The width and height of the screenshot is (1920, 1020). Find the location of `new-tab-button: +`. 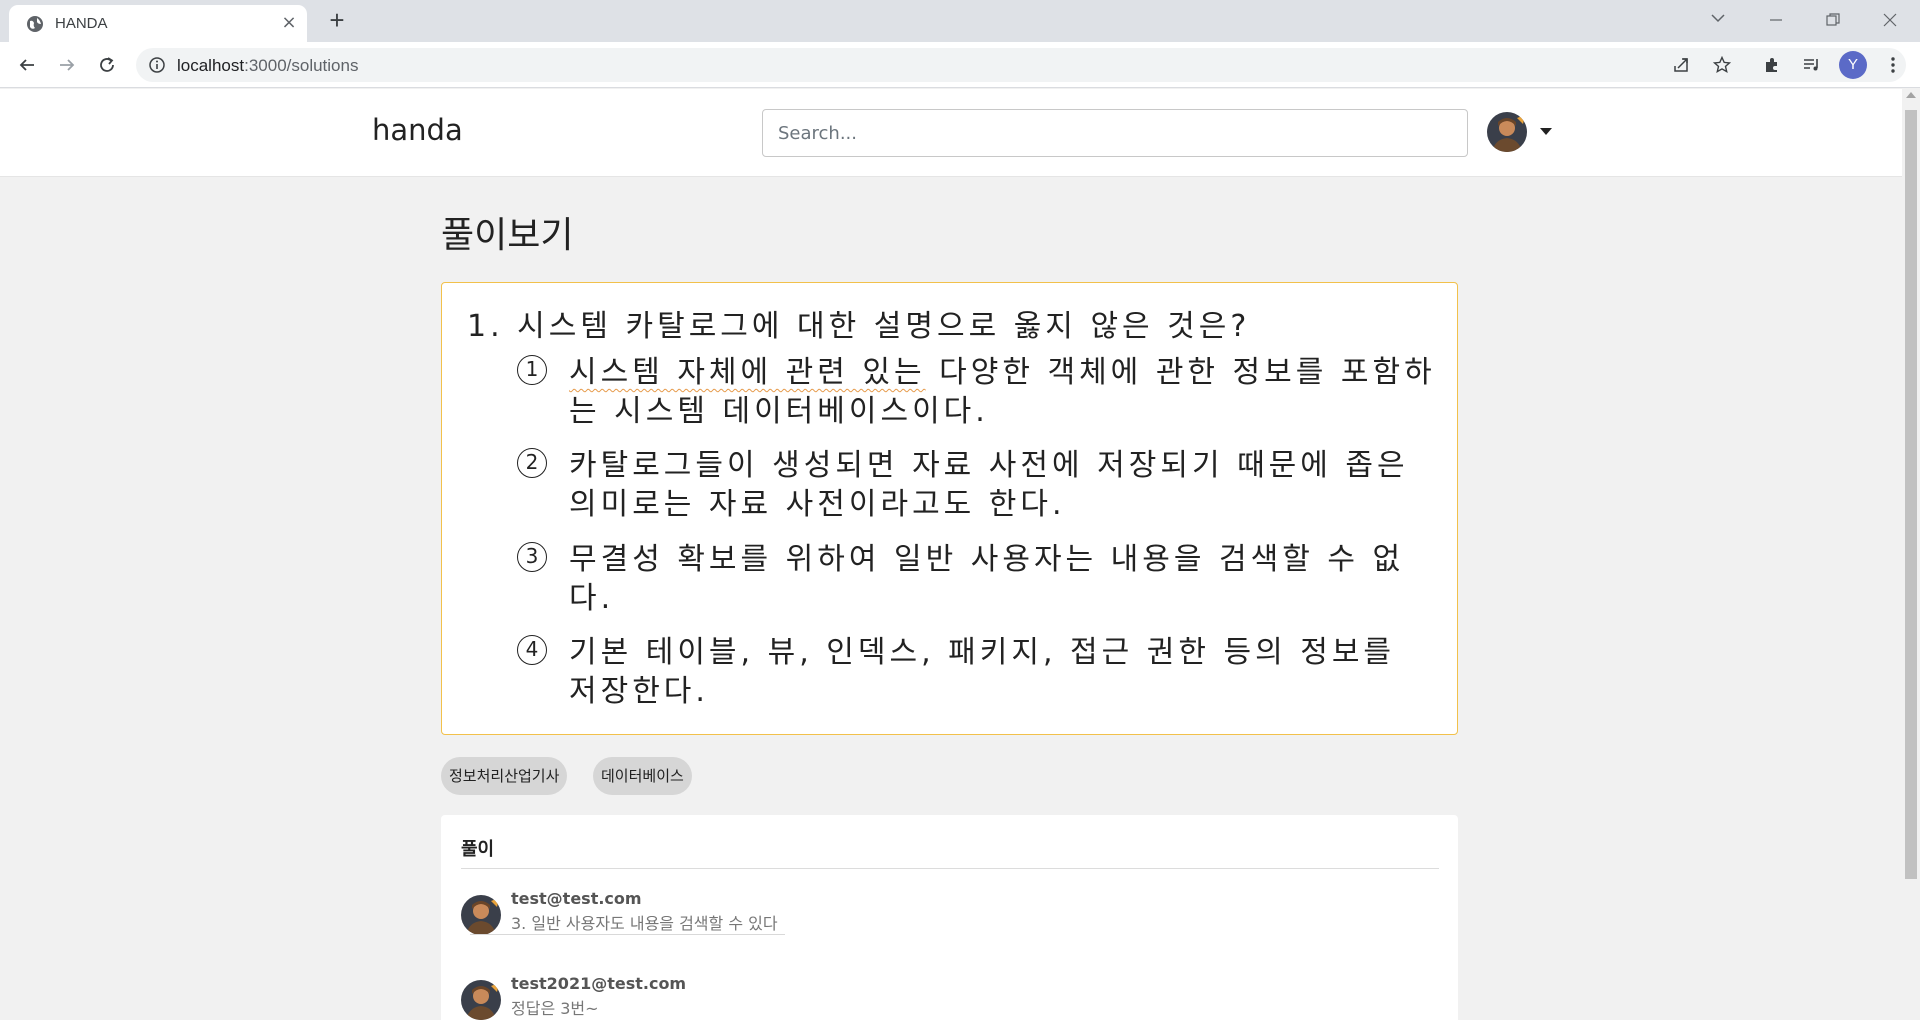

new-tab-button: + is located at coordinates (337, 20).